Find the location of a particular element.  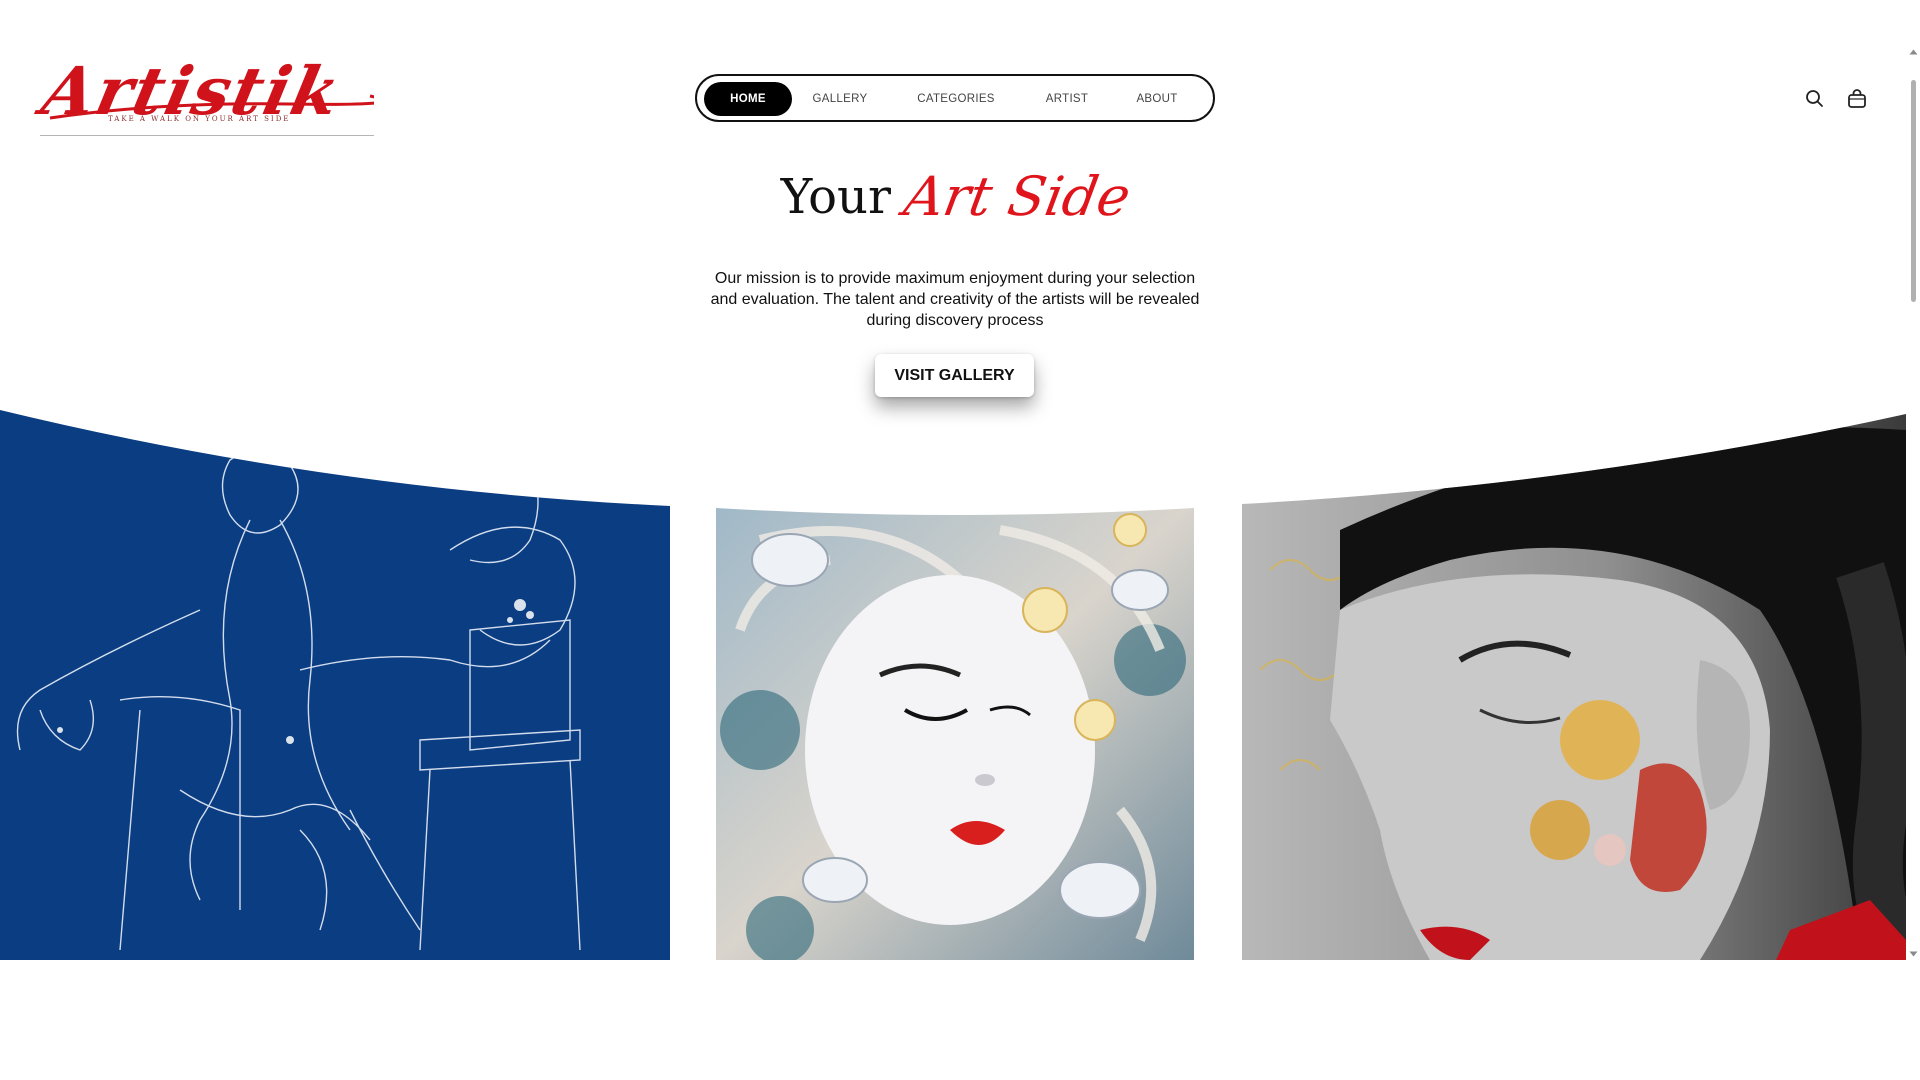

scroll-thumb is located at coordinates (1913, 191).